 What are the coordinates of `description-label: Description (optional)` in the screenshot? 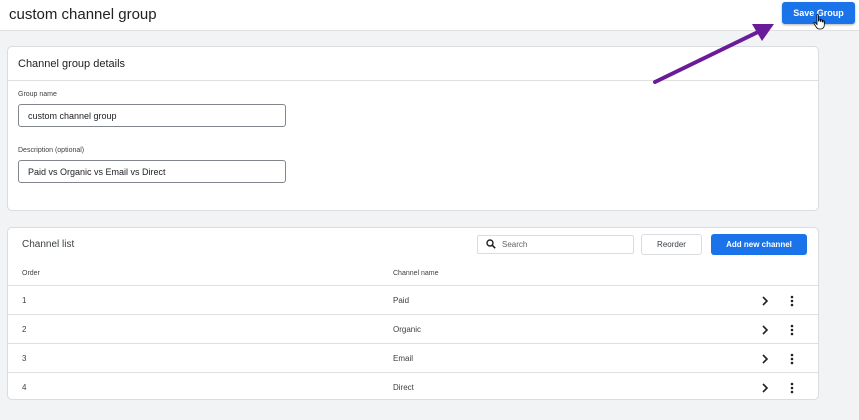 It's located at (51, 150).